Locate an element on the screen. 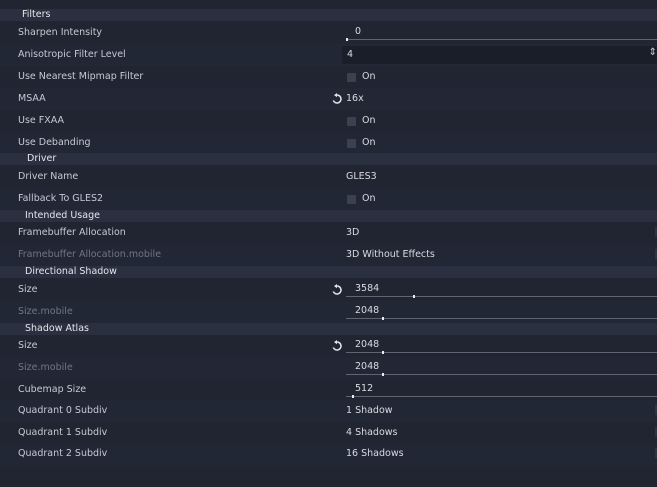  property-label: Quadrant 0 Subdiv is located at coordinates (63, 410).